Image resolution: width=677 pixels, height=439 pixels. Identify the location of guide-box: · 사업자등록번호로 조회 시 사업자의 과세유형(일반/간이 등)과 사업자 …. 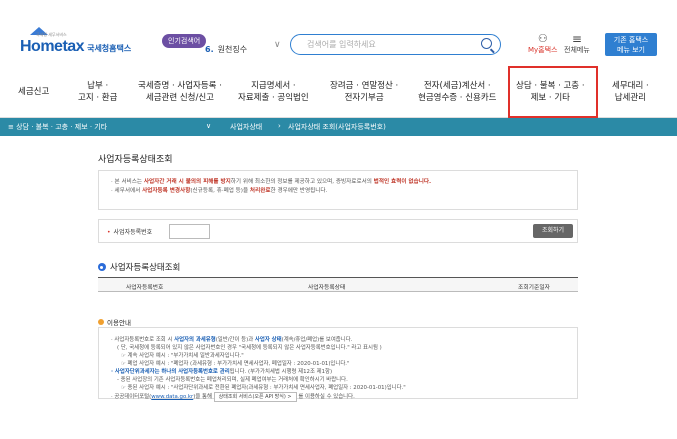
(338, 364).